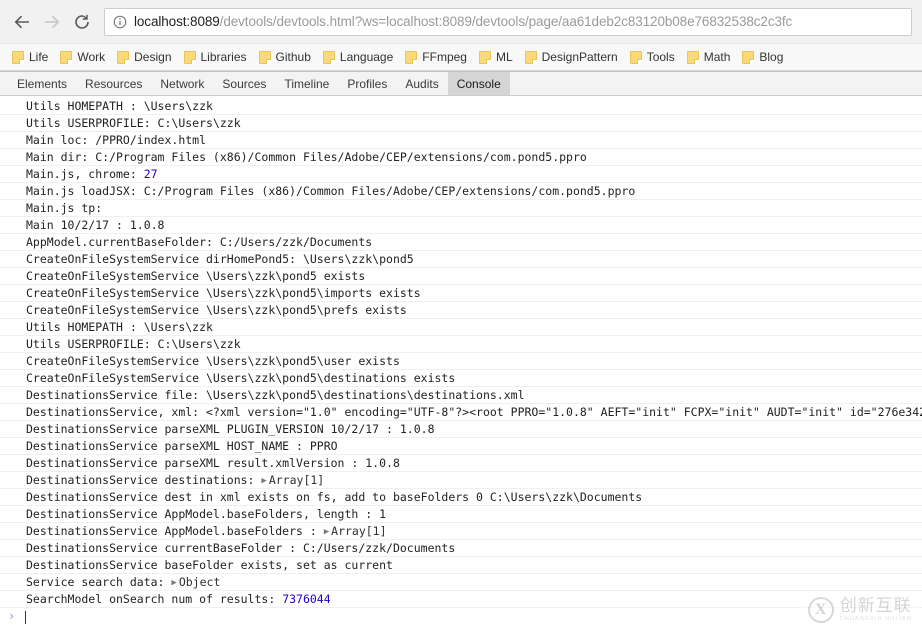 The height and width of the screenshot is (632, 922). Describe the element at coordinates (30, 57) in the screenshot. I see `bookmark-item: Life` at that location.